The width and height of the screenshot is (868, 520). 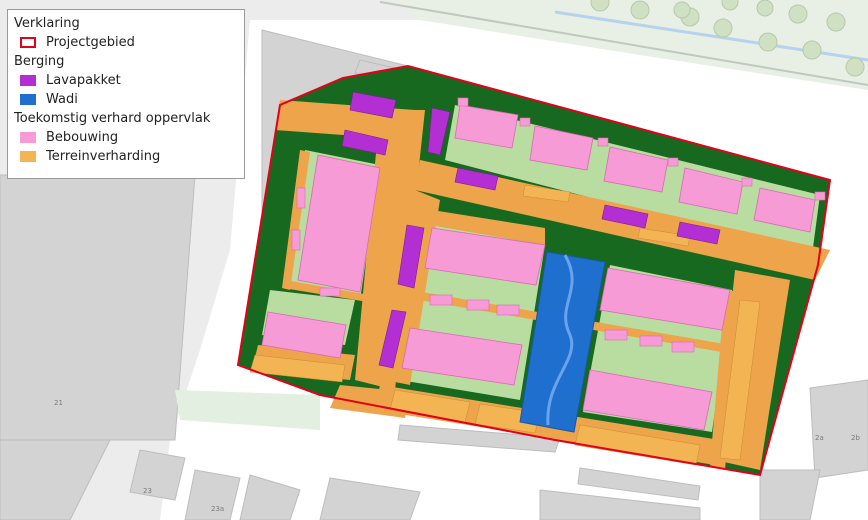 What do you see at coordinates (28, 42) in the screenshot?
I see `legend-swatch-projectgebied` at bounding box center [28, 42].